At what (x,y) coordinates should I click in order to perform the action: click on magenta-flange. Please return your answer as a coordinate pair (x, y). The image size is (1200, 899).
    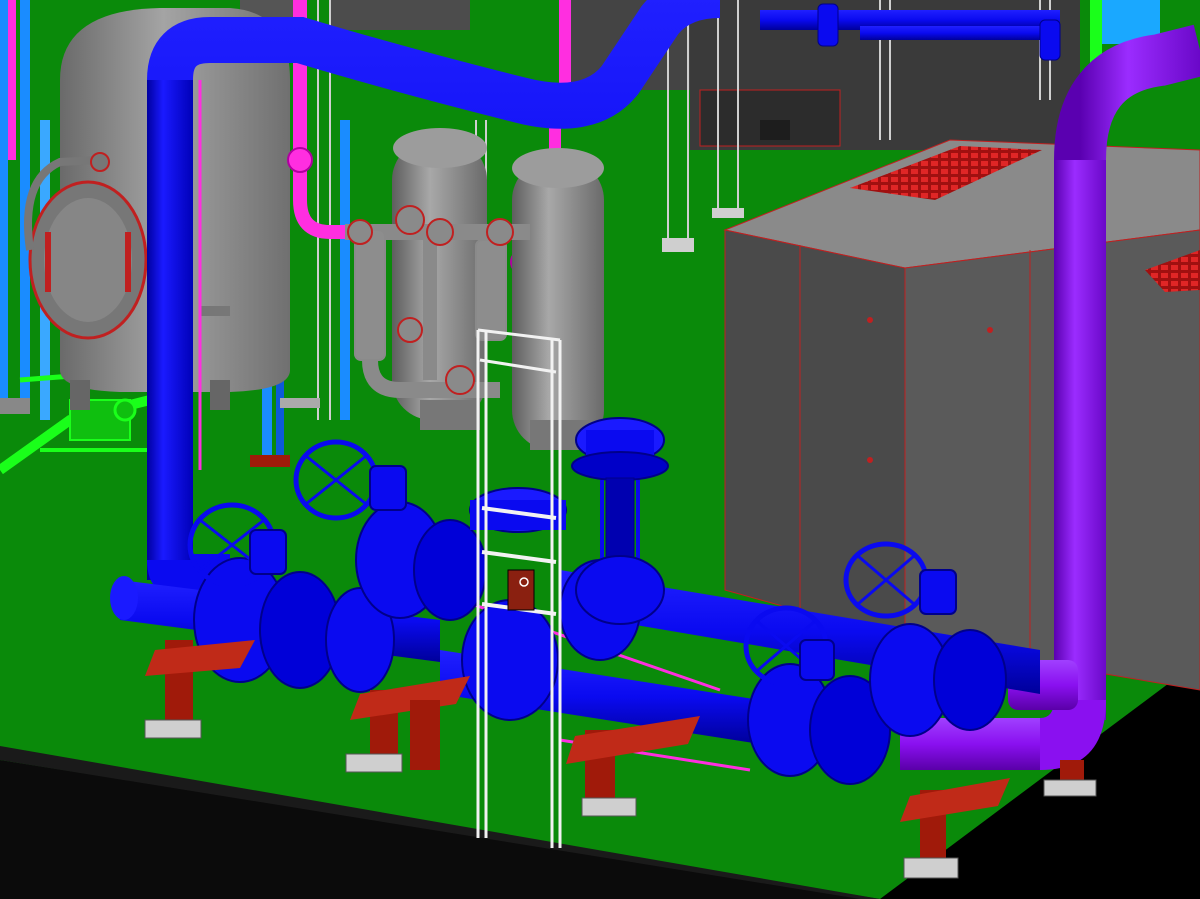
    Looking at the image, I should click on (300, 160).